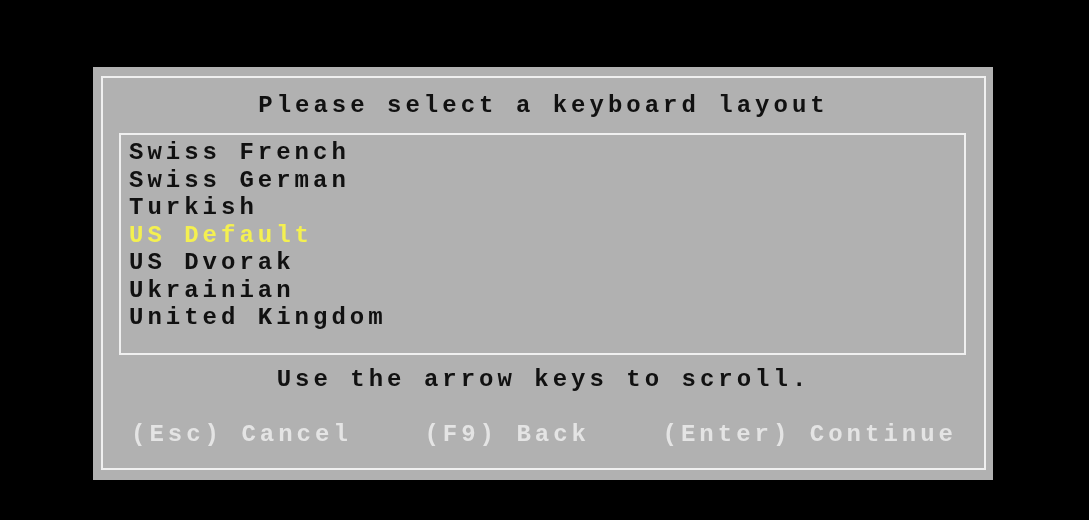  Describe the element at coordinates (546, 153) in the screenshot. I see `layout-option: Swiss French` at that location.